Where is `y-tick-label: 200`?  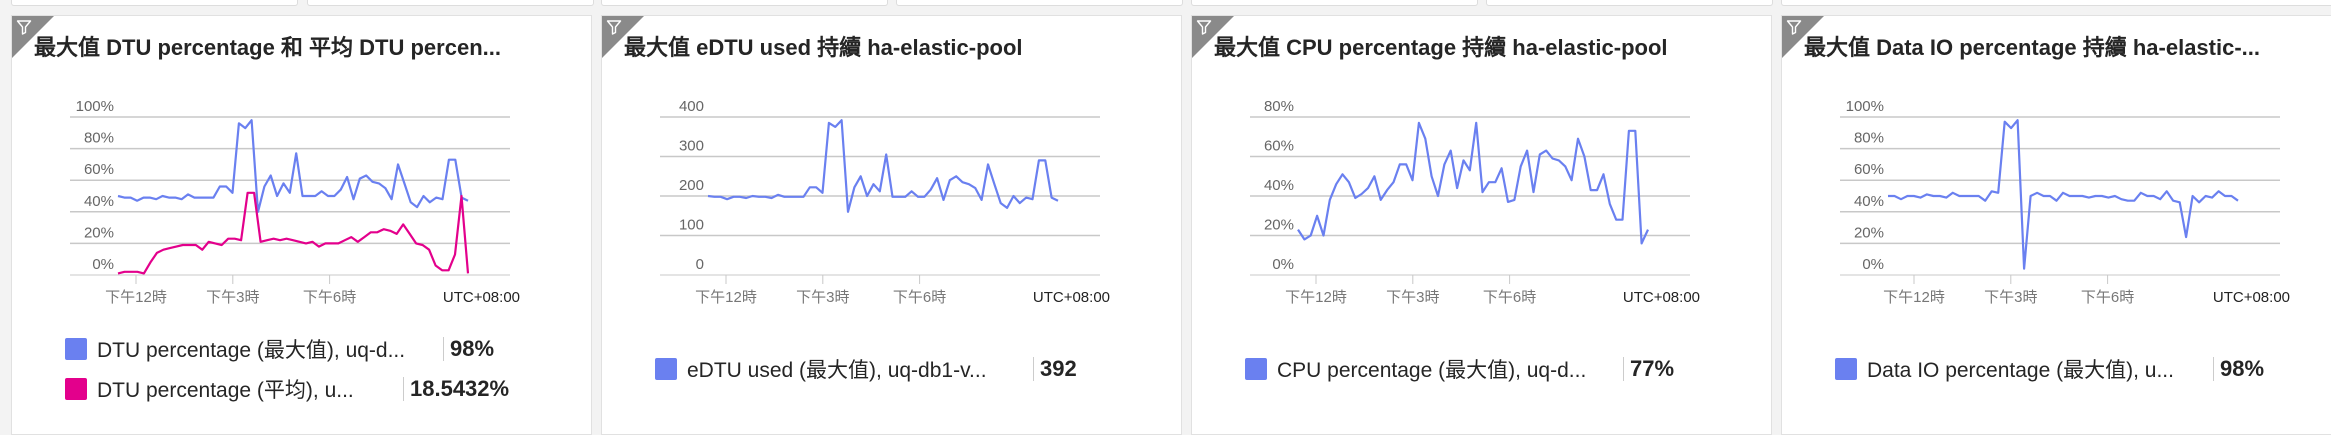
y-tick-label: 200 is located at coordinates (691, 185).